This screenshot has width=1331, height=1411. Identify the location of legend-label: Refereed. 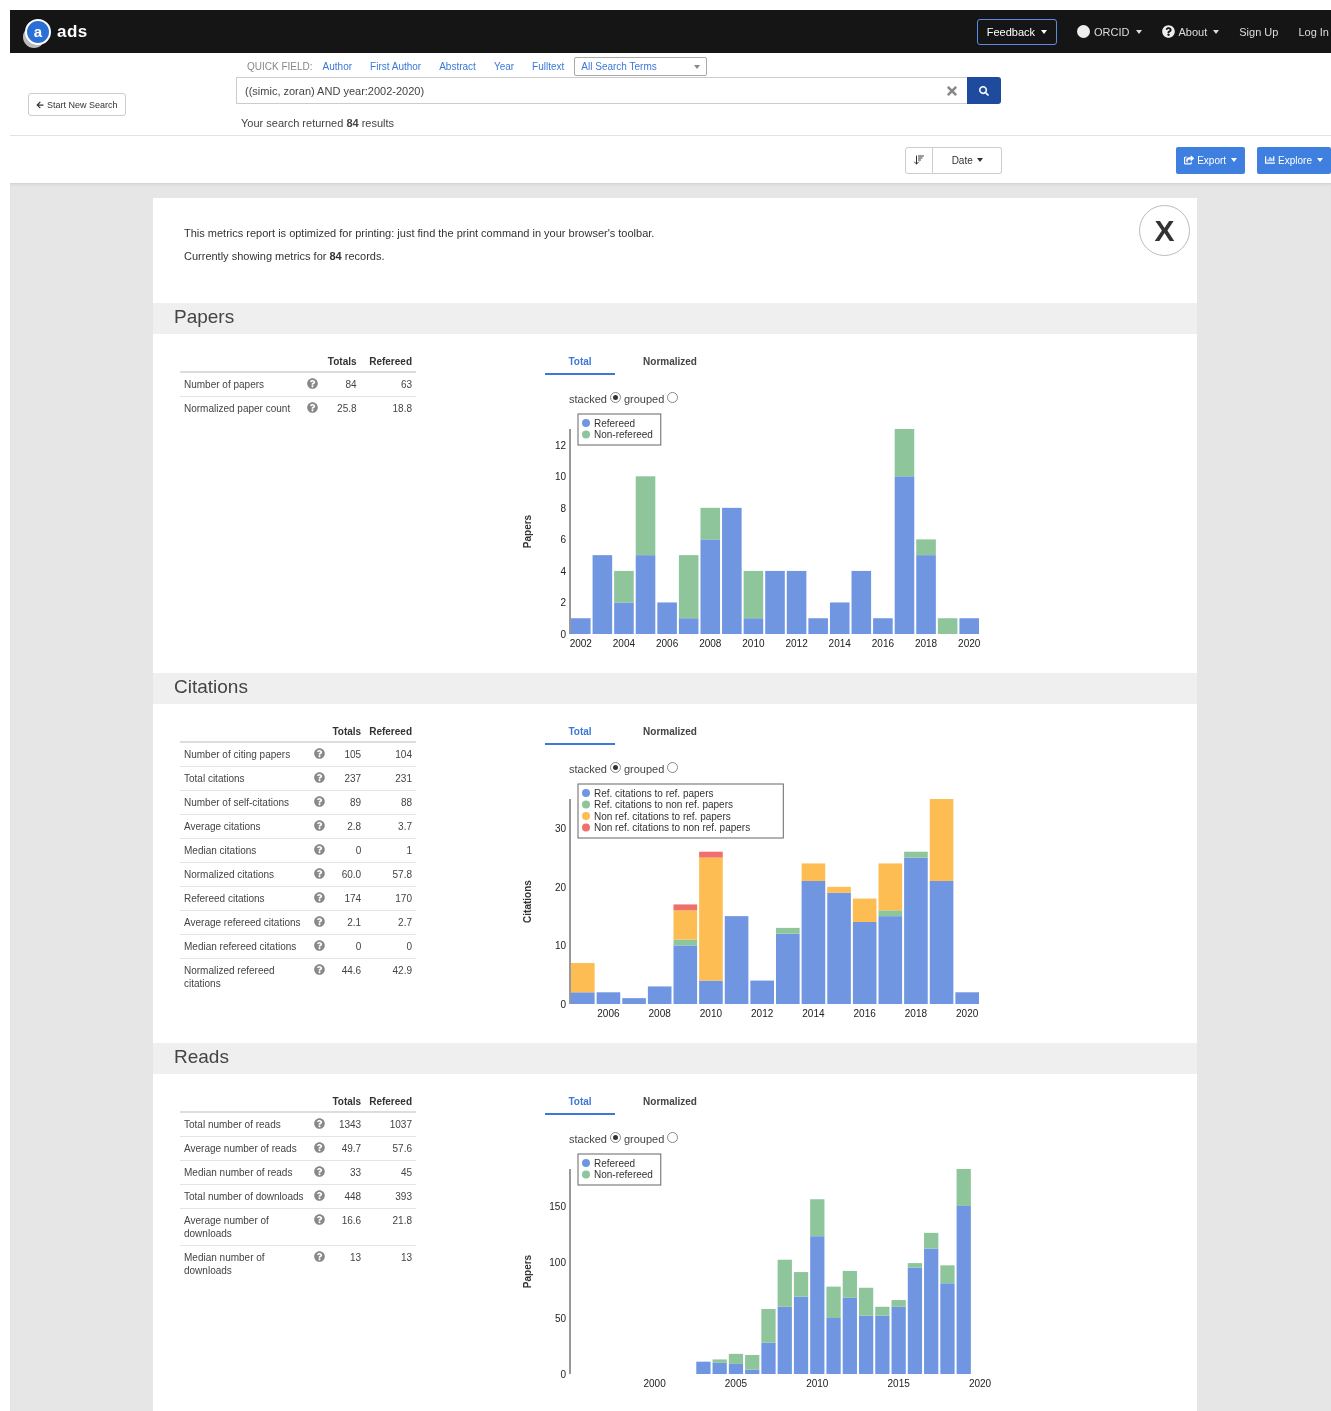
(615, 423).